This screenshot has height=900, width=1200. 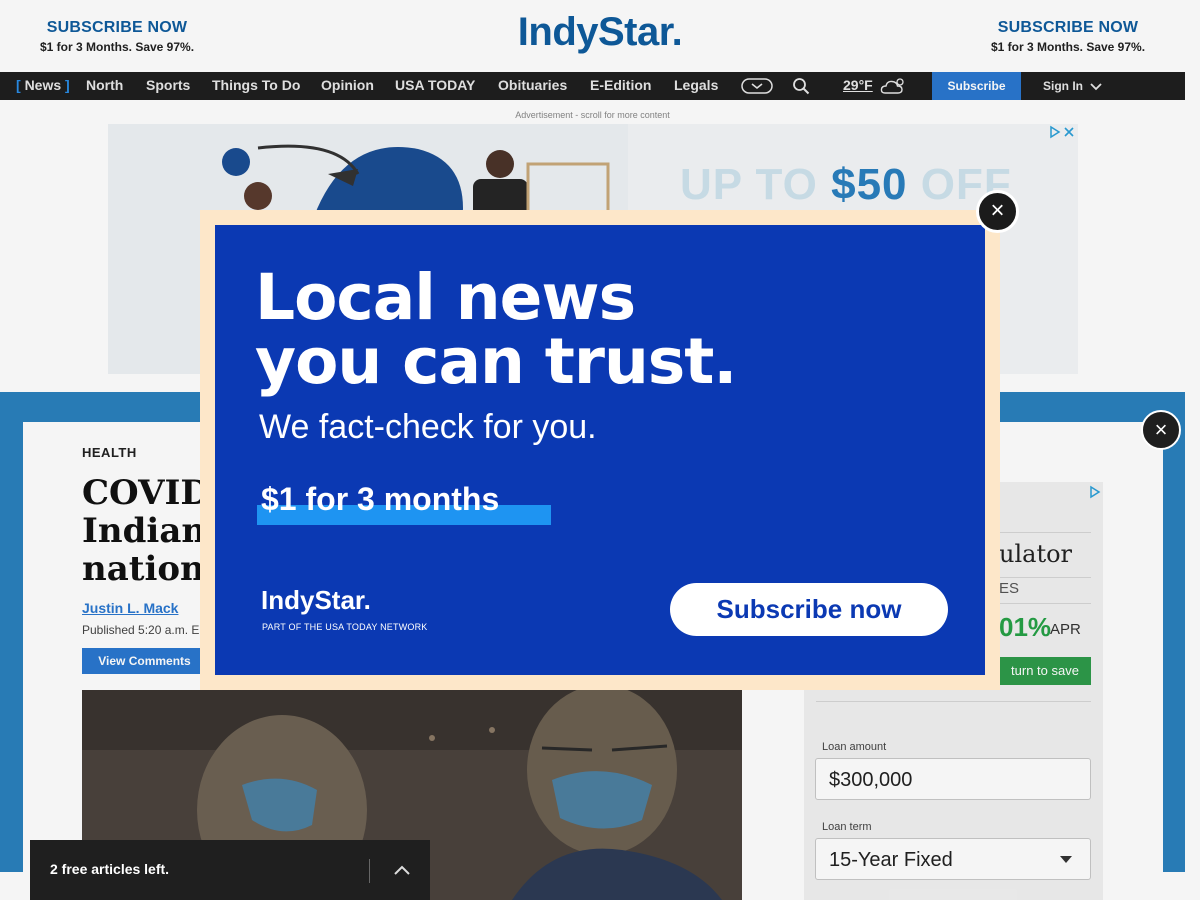 I want to click on chevron-up-icon, so click(x=402, y=870).